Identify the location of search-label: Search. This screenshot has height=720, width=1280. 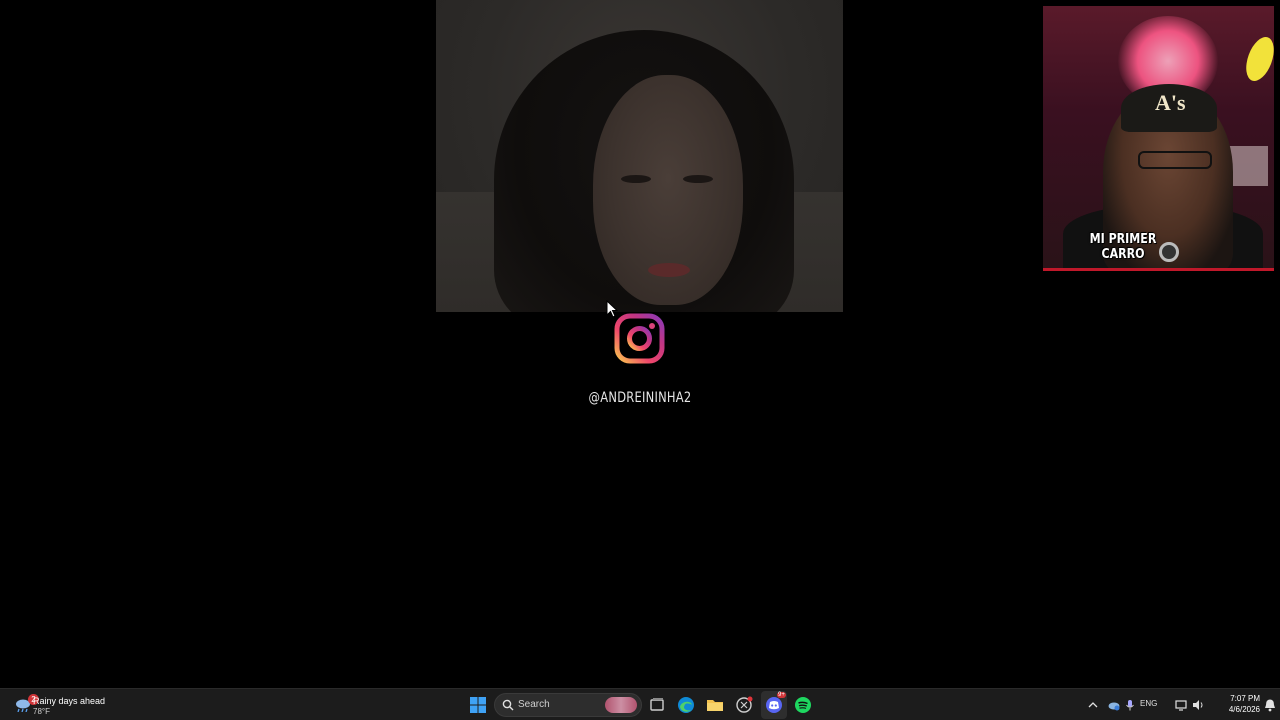
(534, 704).